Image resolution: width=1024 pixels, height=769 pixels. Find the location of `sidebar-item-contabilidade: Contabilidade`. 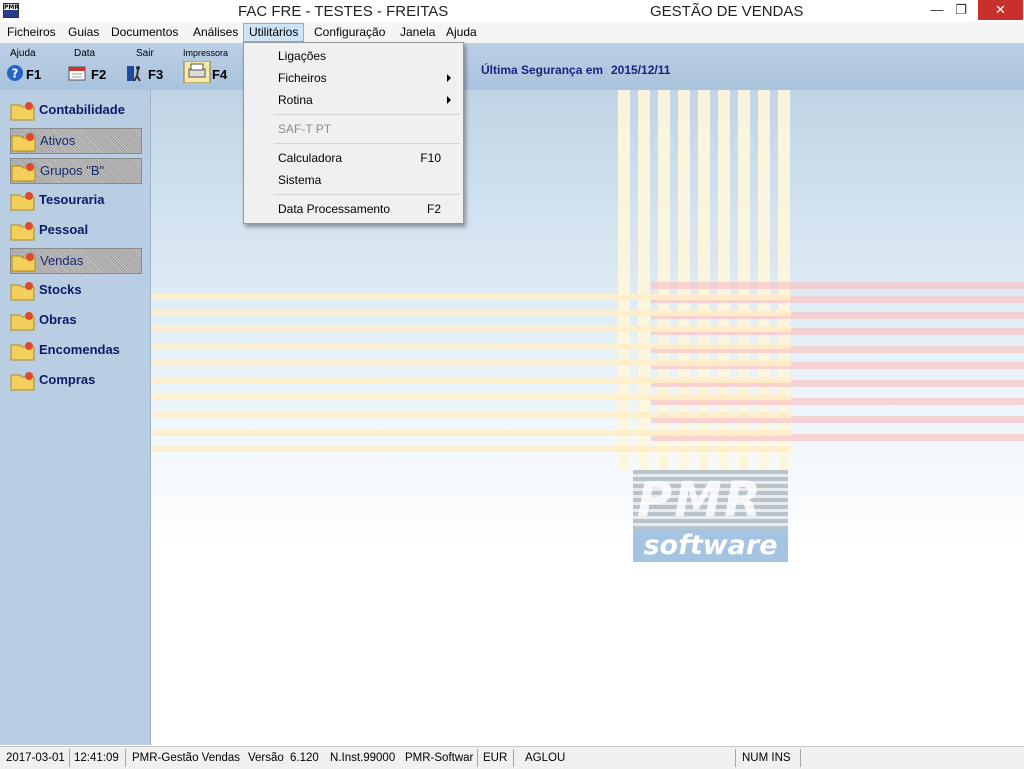

sidebar-item-contabilidade: Contabilidade is located at coordinates (75, 110).